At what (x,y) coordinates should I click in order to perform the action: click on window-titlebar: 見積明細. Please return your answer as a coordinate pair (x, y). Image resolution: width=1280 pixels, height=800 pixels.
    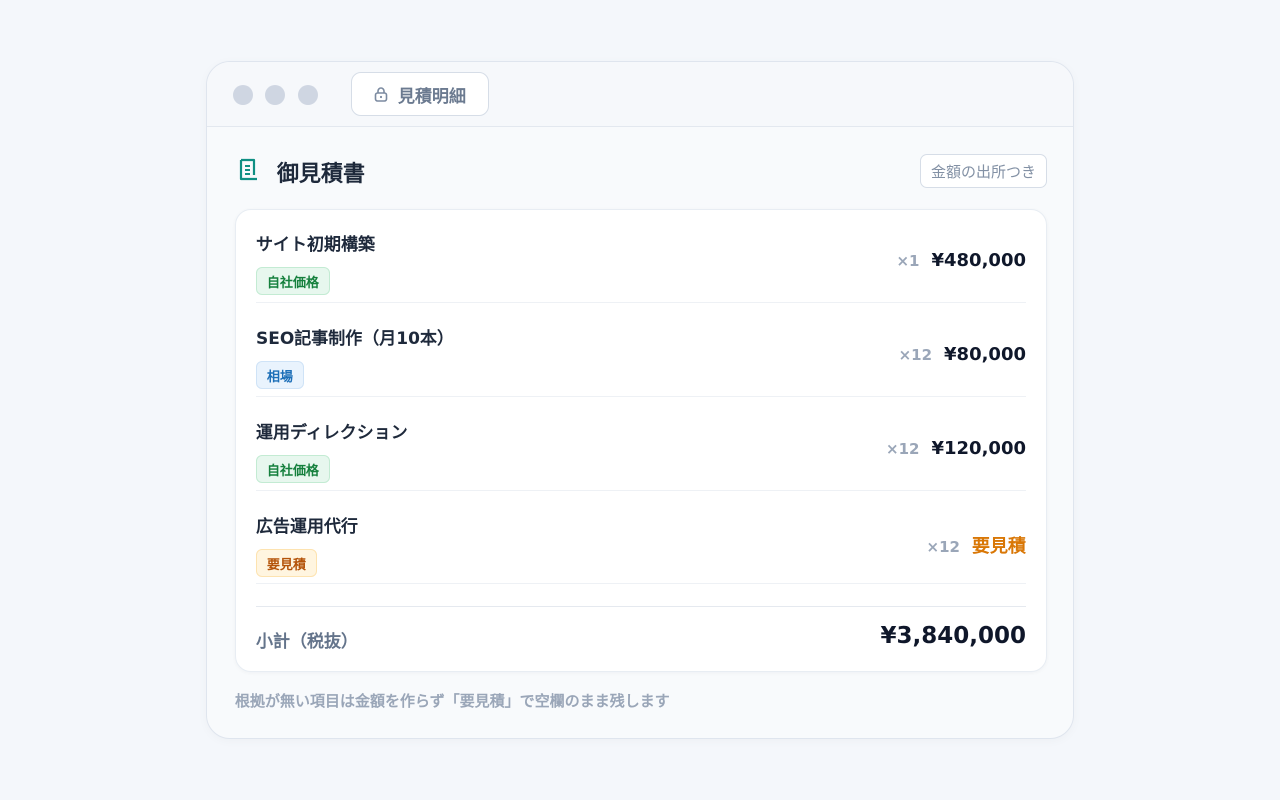
    Looking at the image, I should click on (640, 94).